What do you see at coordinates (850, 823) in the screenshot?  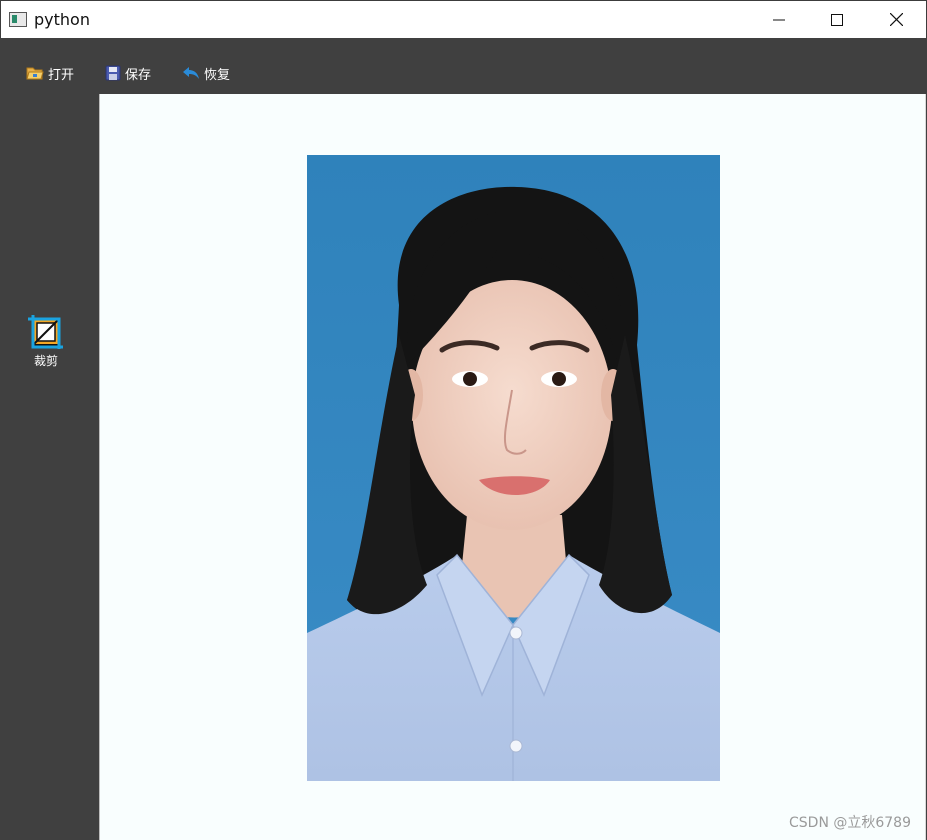 I see `watermark-text: CSDN @立秋6789` at bounding box center [850, 823].